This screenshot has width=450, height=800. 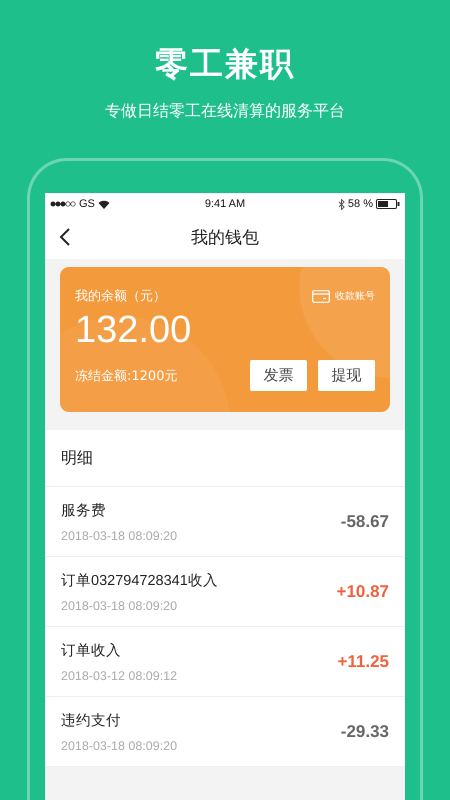 I want to click on tagline: 专做日结零工在线清算的服务平台, so click(x=225, y=111).